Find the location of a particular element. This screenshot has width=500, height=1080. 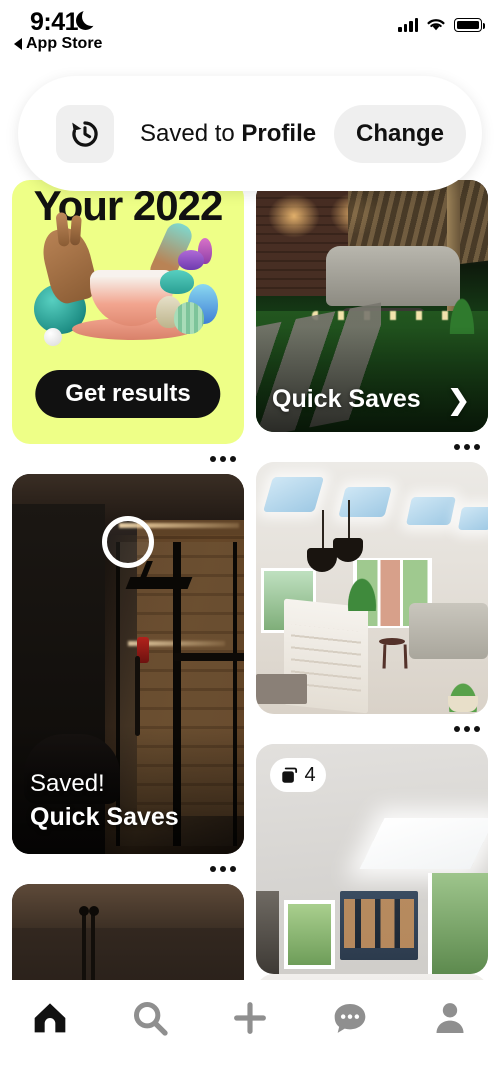

pin-card-white-kitchen is located at coordinates (372, 603).